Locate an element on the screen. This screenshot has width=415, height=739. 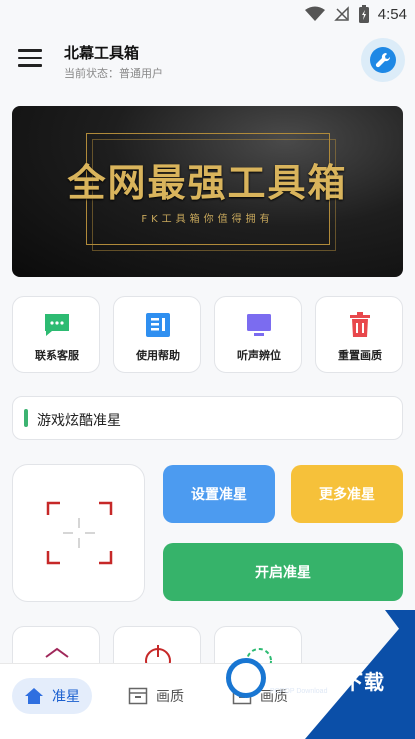
crosshair-preview is located at coordinates (78, 533).